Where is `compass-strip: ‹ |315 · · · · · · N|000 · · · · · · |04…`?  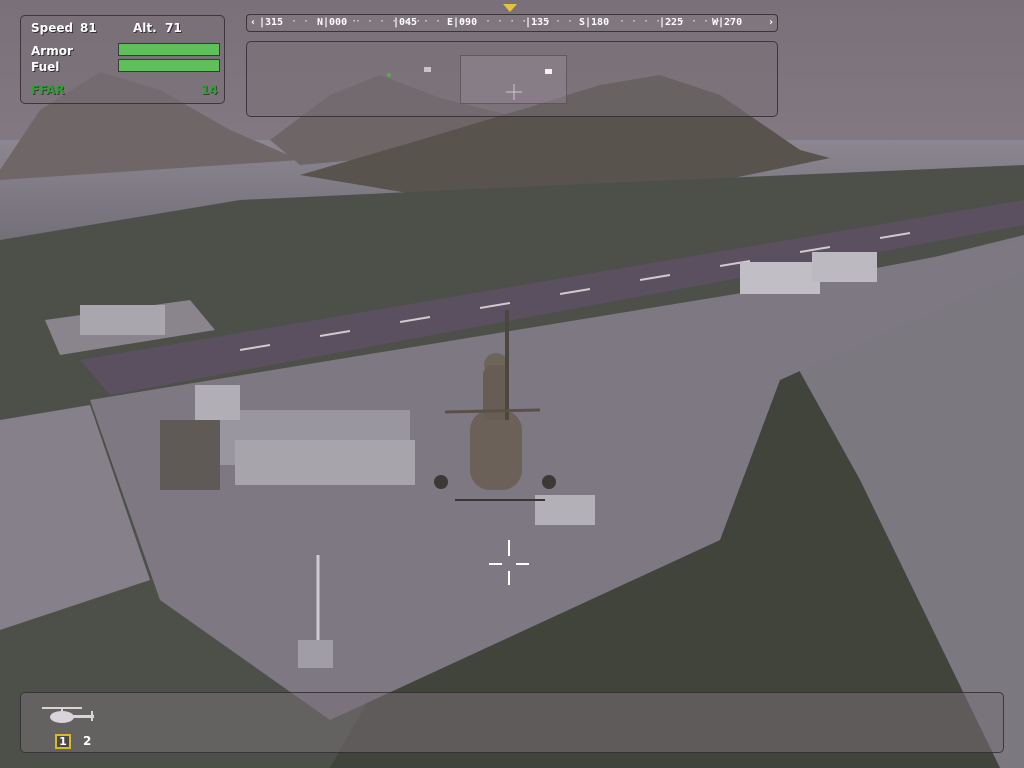 compass-strip: ‹ |315 · · · · · · N|000 · · · · · · |04… is located at coordinates (512, 23).